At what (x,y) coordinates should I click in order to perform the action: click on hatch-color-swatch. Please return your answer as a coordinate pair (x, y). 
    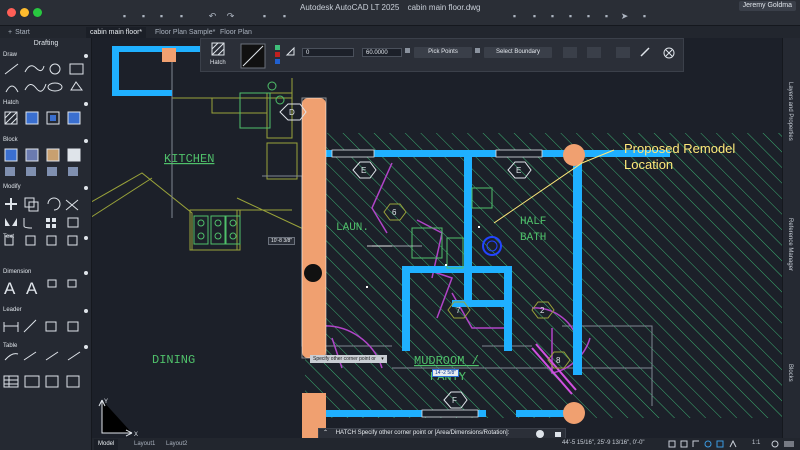
    Looking at the image, I should click on (277, 47).